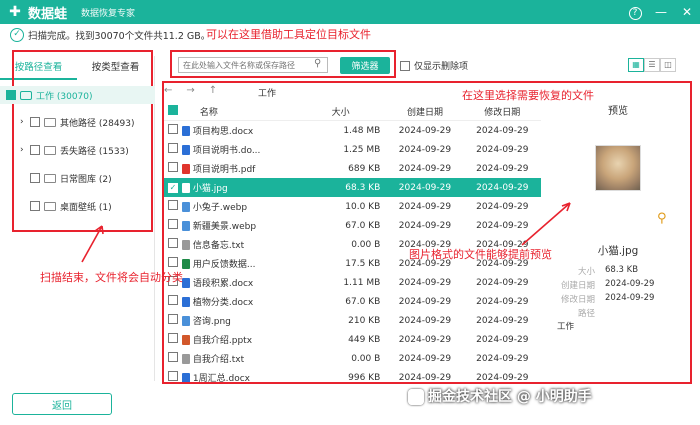  Describe the element at coordinates (510, 397) in the screenshot. I see `watermark-text: 掘金技术社区 @ 小明助手` at that location.